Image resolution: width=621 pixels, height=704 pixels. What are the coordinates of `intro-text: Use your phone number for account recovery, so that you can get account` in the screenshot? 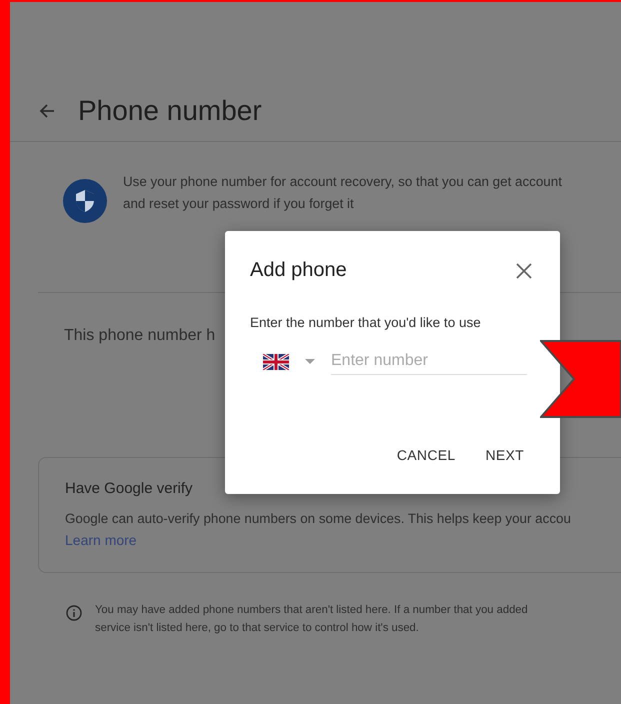 It's located at (342, 182).